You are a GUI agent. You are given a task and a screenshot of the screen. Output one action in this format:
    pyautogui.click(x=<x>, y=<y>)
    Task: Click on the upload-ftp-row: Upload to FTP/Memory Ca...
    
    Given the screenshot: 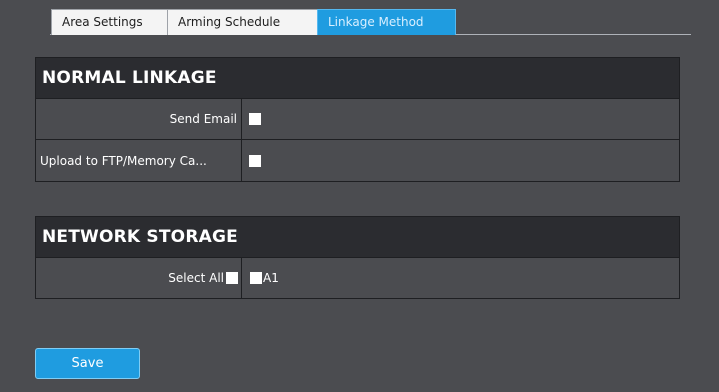 What is the action you would take?
    pyautogui.click(x=357, y=160)
    